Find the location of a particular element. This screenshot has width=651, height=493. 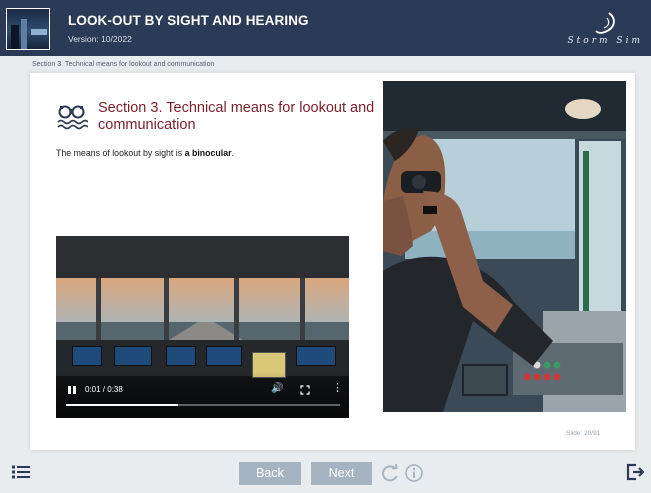

body-text-end: . is located at coordinates (232, 153).